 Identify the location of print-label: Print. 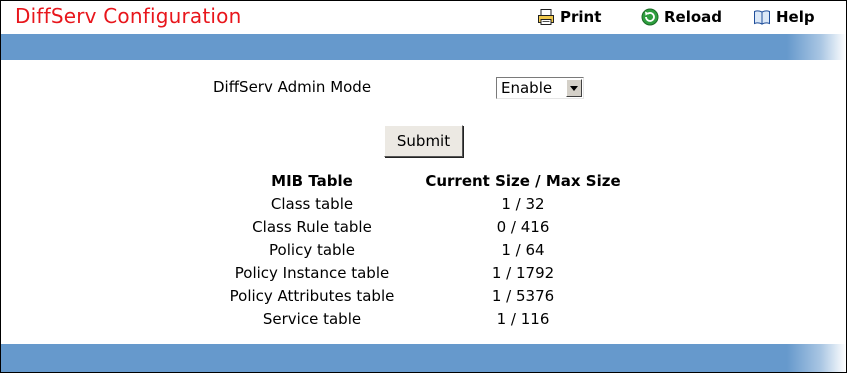
(581, 17).